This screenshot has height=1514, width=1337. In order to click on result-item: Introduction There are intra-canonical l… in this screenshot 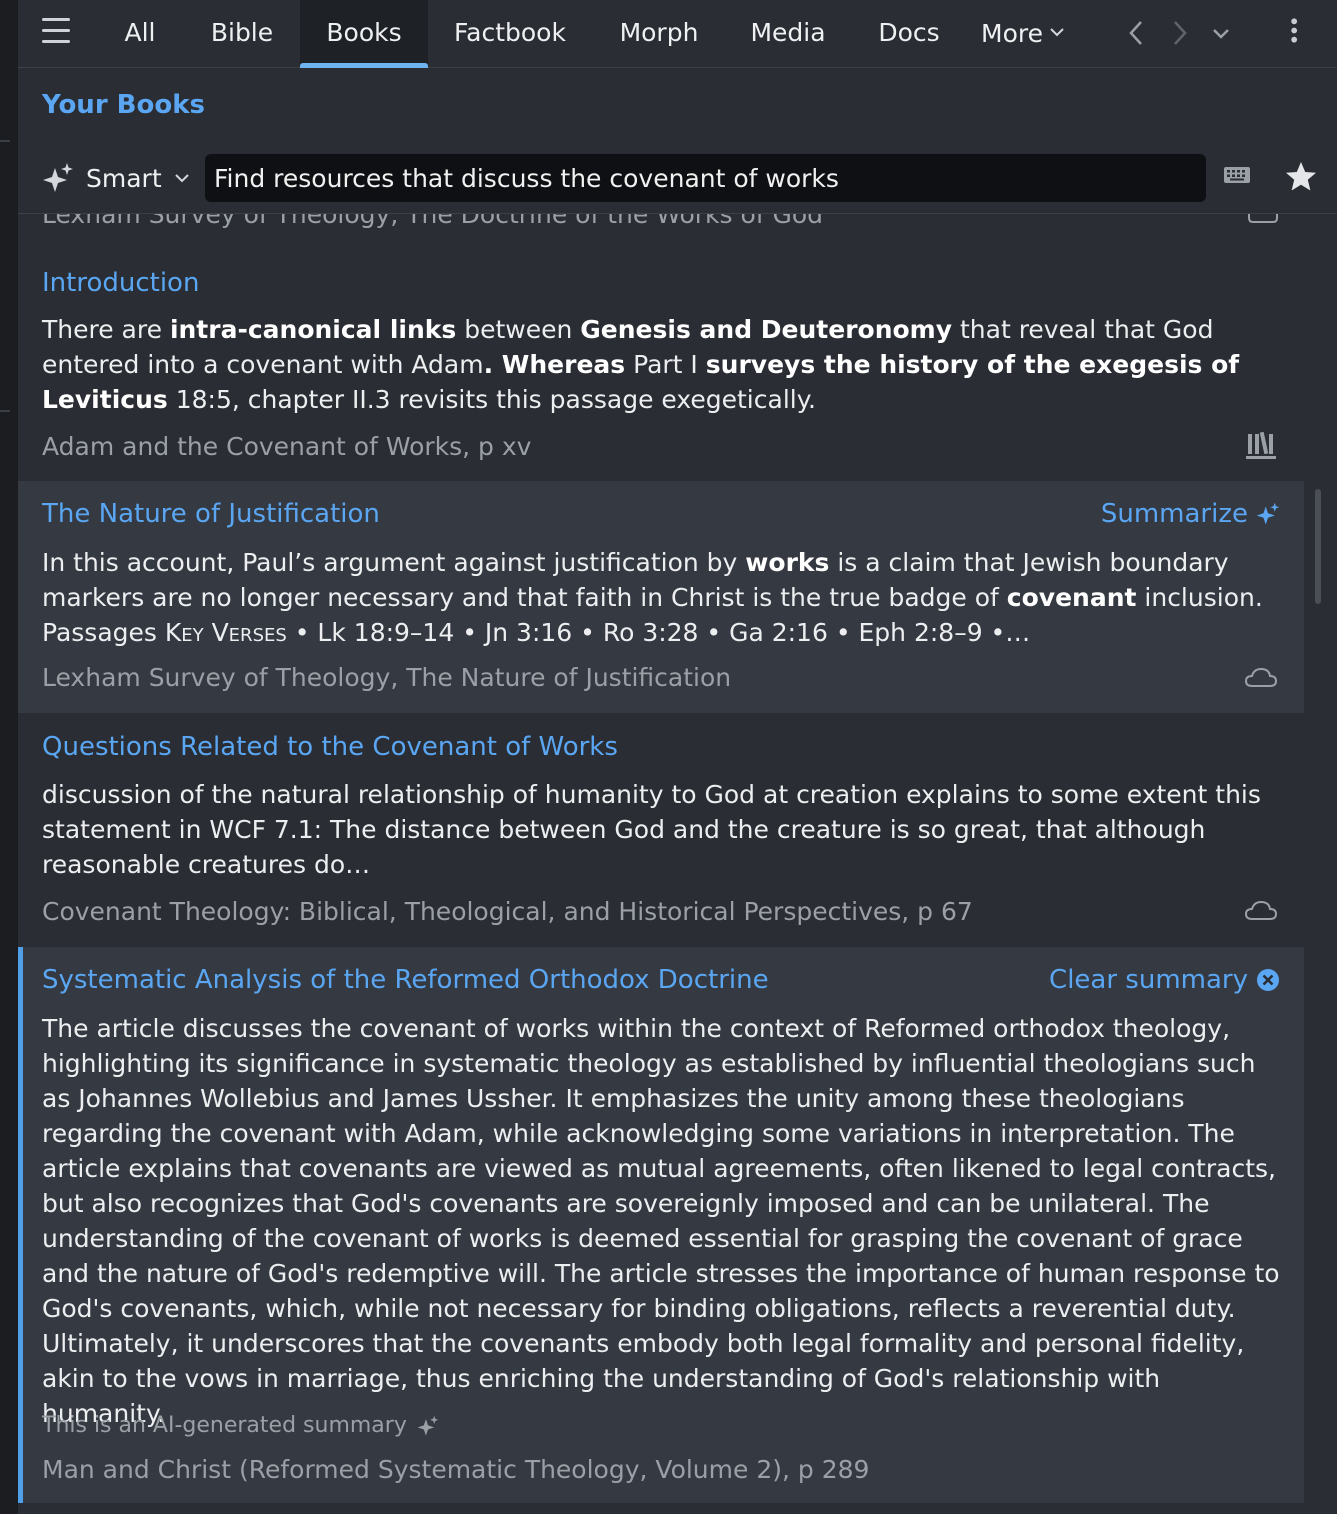, I will do `click(661, 365)`.